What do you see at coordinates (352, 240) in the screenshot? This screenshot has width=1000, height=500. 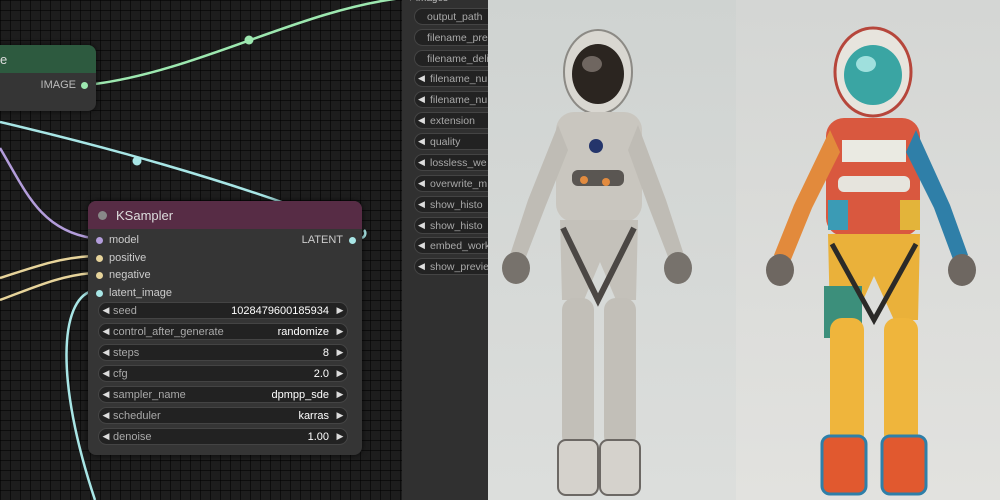 I see `latent-output-dot` at bounding box center [352, 240].